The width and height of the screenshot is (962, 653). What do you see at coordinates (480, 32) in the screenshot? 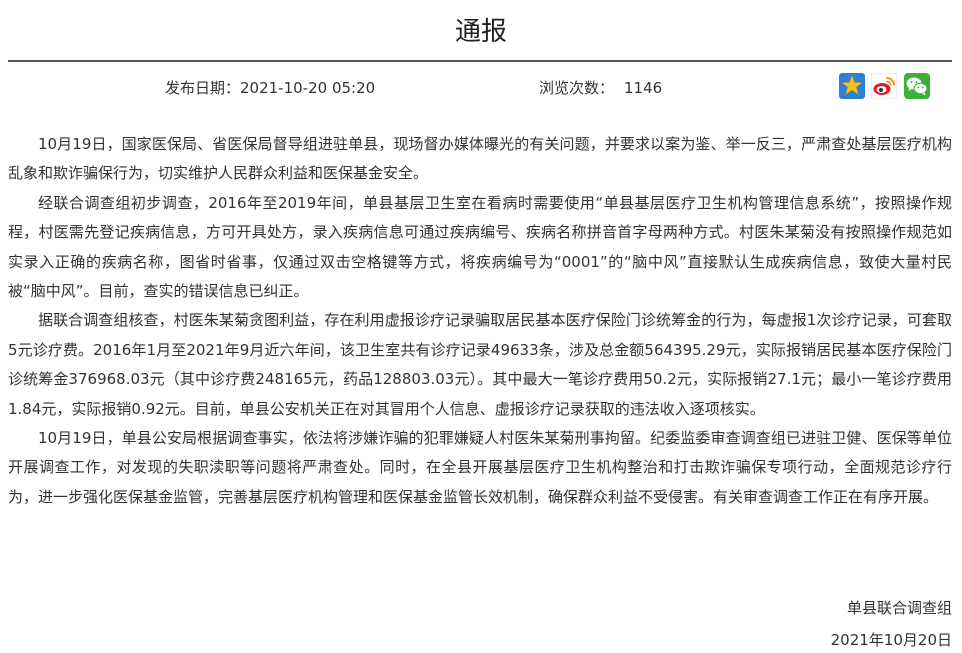
I see `page-title: 通报` at bounding box center [480, 32].